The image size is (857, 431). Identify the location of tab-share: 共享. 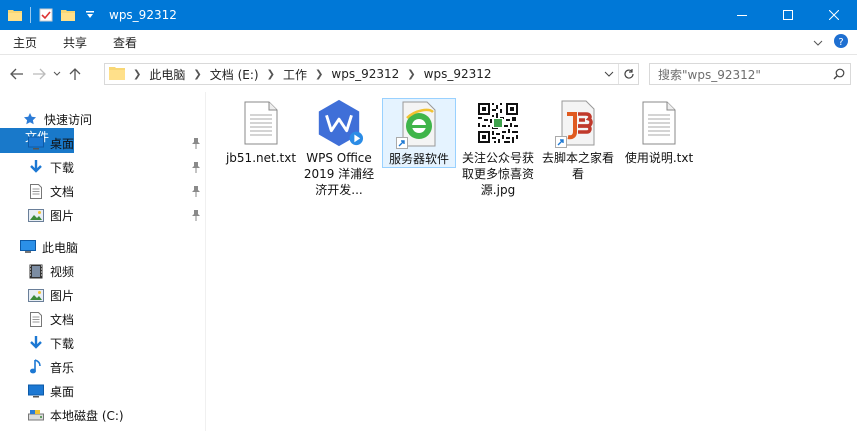
(75, 42).